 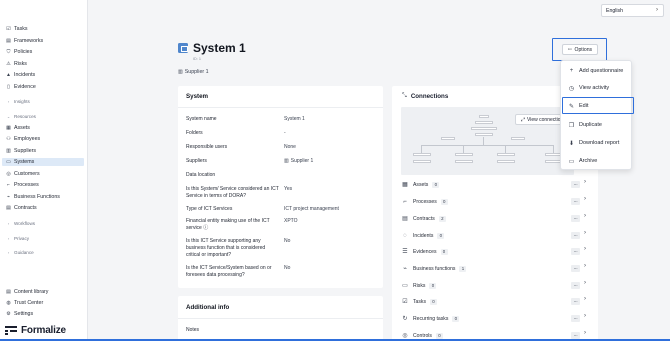 What do you see at coordinates (496, 184) in the screenshot?
I see `connection-row-assets: ▦ Assets 0` at bounding box center [496, 184].